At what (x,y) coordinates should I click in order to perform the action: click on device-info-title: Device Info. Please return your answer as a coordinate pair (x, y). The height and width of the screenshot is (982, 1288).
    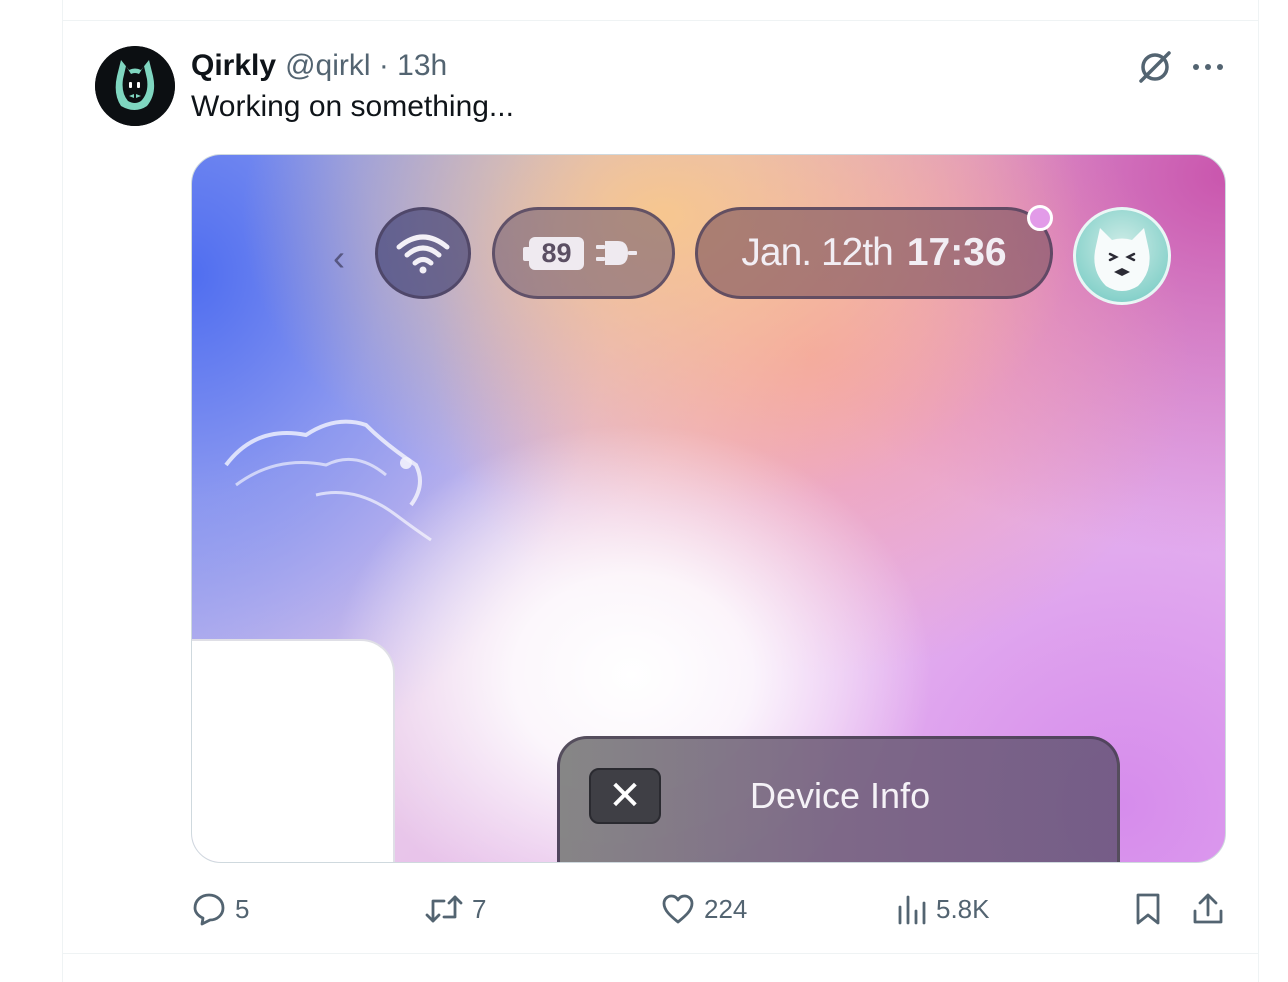
    Looking at the image, I should click on (840, 795).